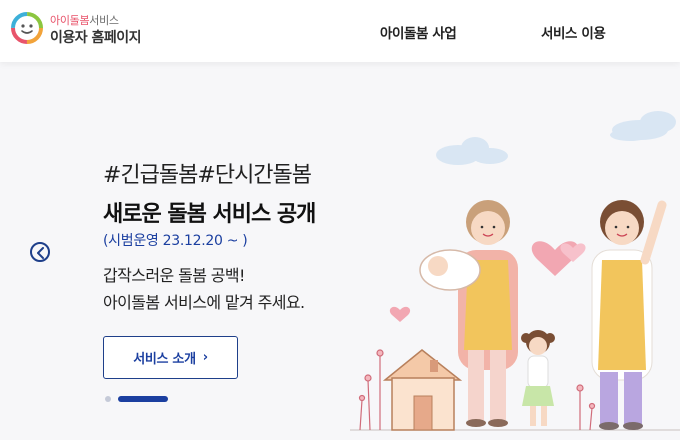 This screenshot has width=680, height=440. What do you see at coordinates (573, 32) in the screenshot?
I see `nav-item-service-use: 서비스 이용` at bounding box center [573, 32].